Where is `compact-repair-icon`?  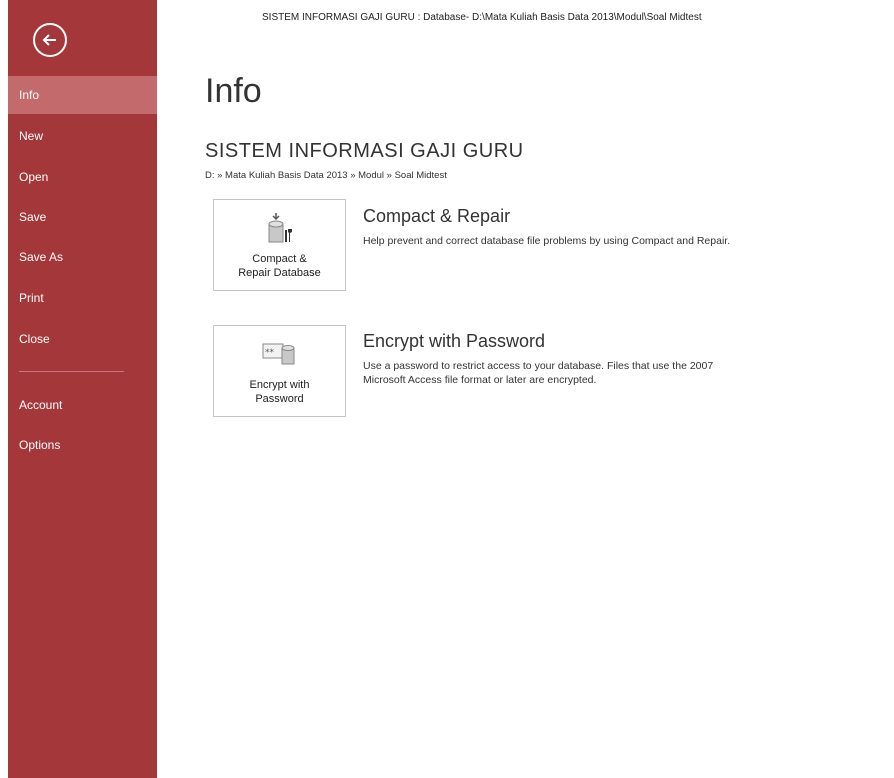 compact-repair-icon is located at coordinates (280, 228).